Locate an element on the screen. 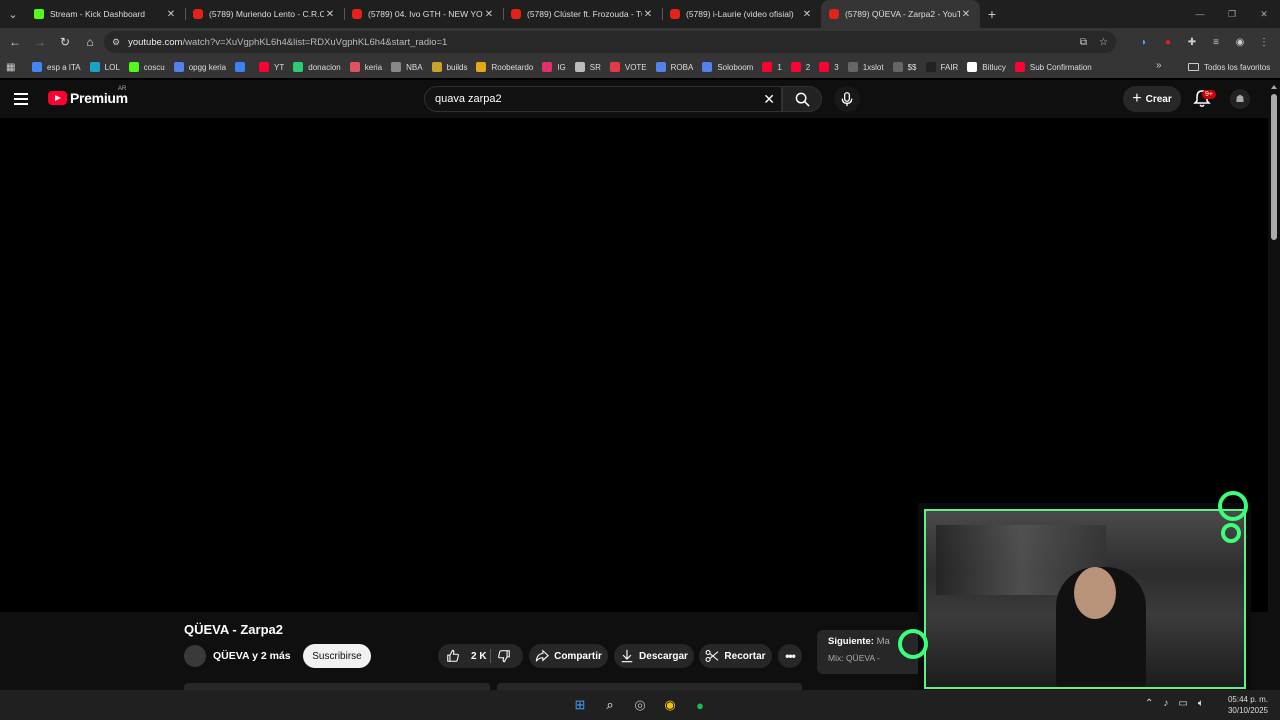 The height and width of the screenshot is (720, 1280). bookmark-item: Roobetardo is located at coordinates (504, 67).